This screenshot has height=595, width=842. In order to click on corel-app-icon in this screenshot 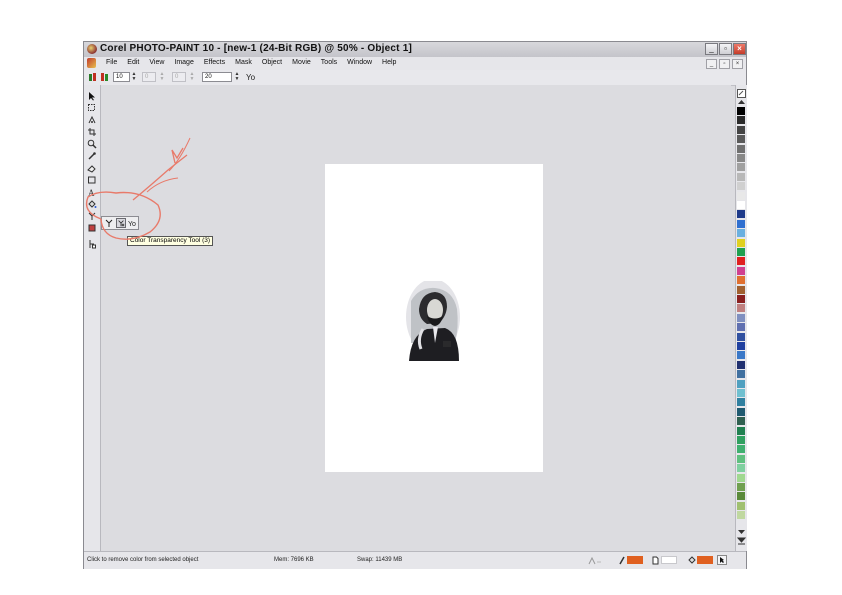, I will do `click(92, 49)`.